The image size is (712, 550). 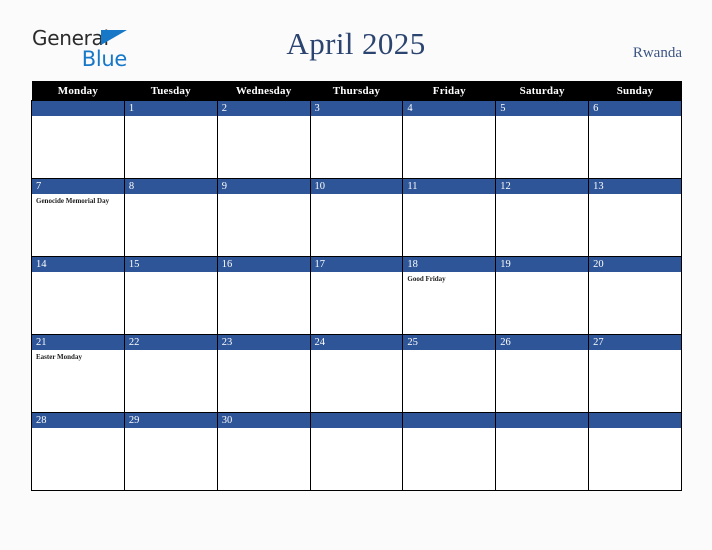 I want to click on day-number: 13, so click(x=635, y=186).